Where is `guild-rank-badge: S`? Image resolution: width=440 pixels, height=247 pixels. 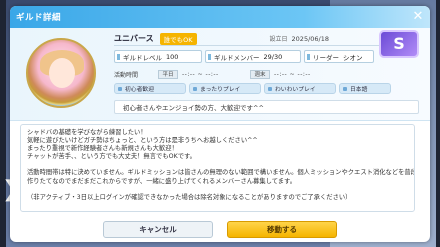 guild-rank-badge: S is located at coordinates (399, 44).